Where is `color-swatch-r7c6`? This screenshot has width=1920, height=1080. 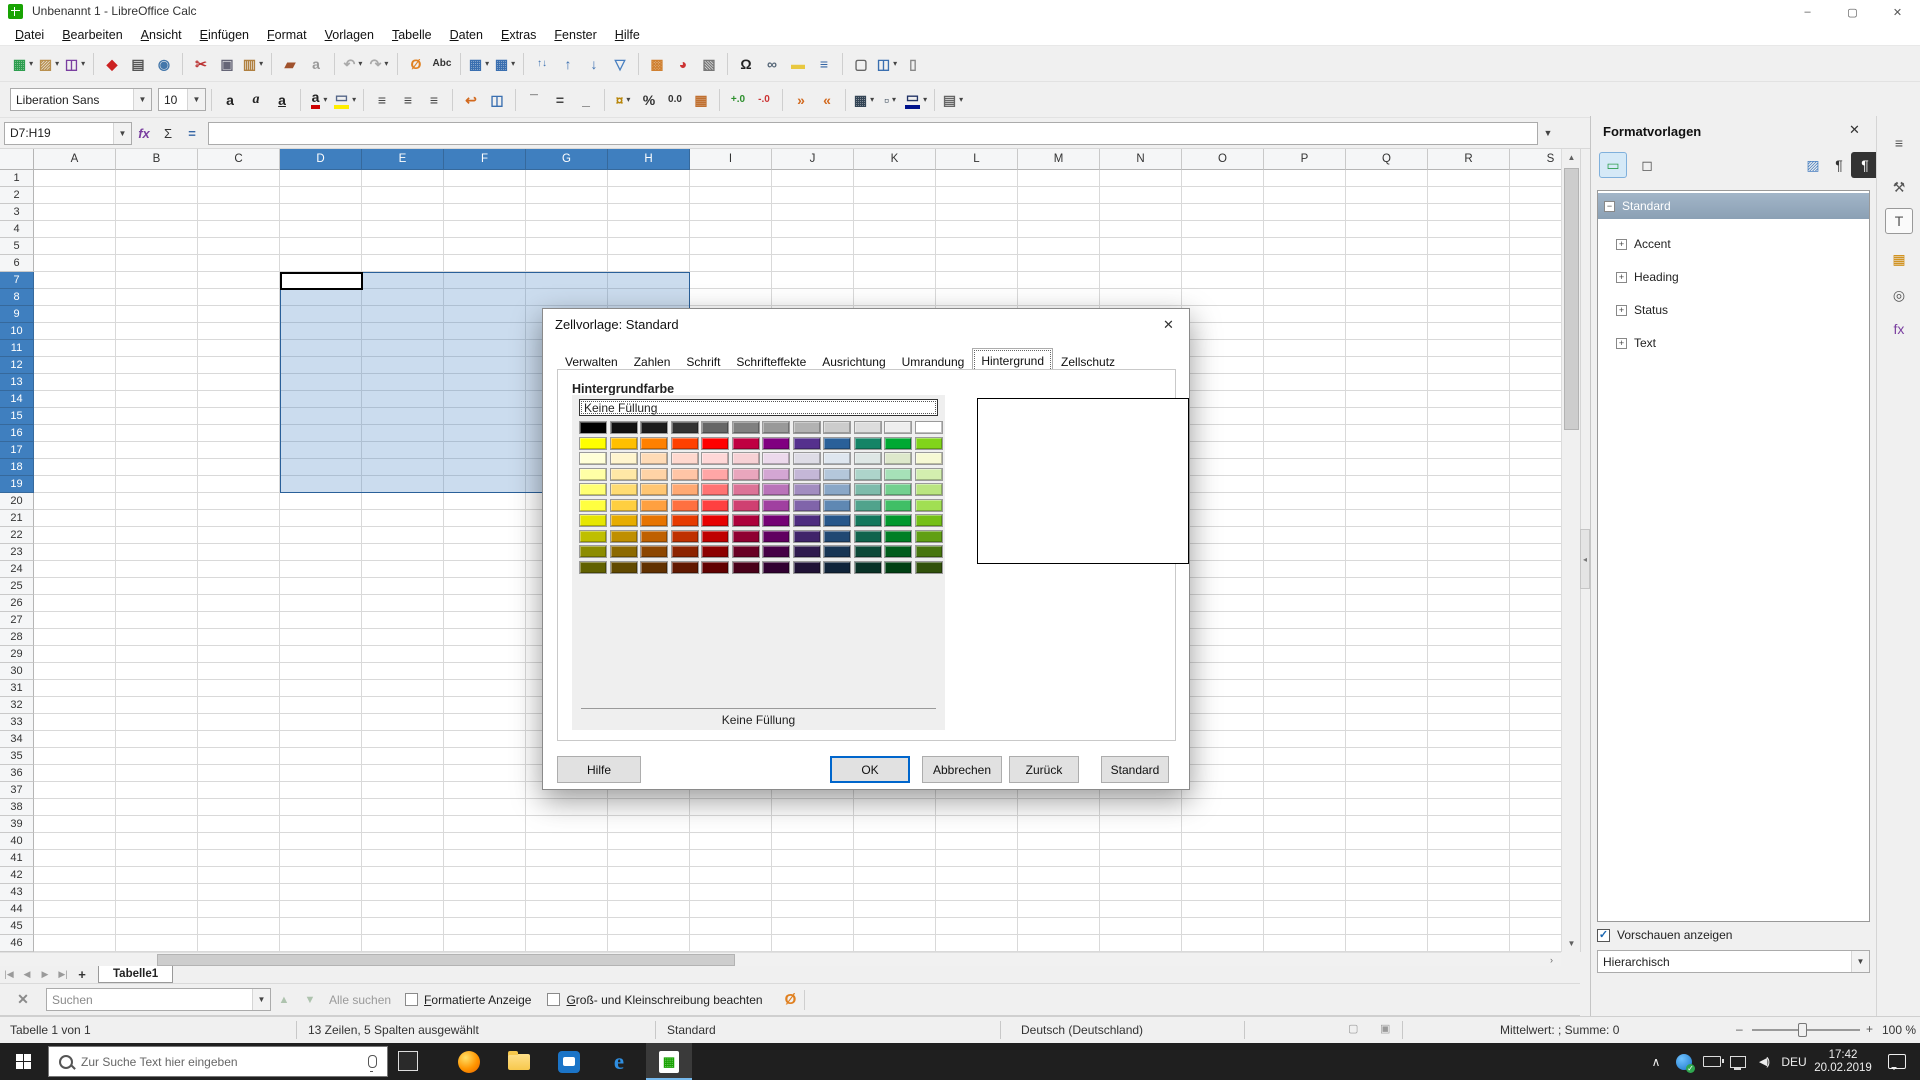 color-swatch-r7c6 is located at coordinates (745, 520).